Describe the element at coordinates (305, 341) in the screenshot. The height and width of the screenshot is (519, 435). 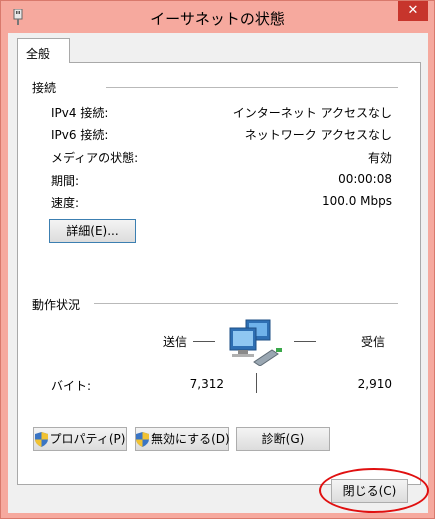
I see `received-line` at that location.